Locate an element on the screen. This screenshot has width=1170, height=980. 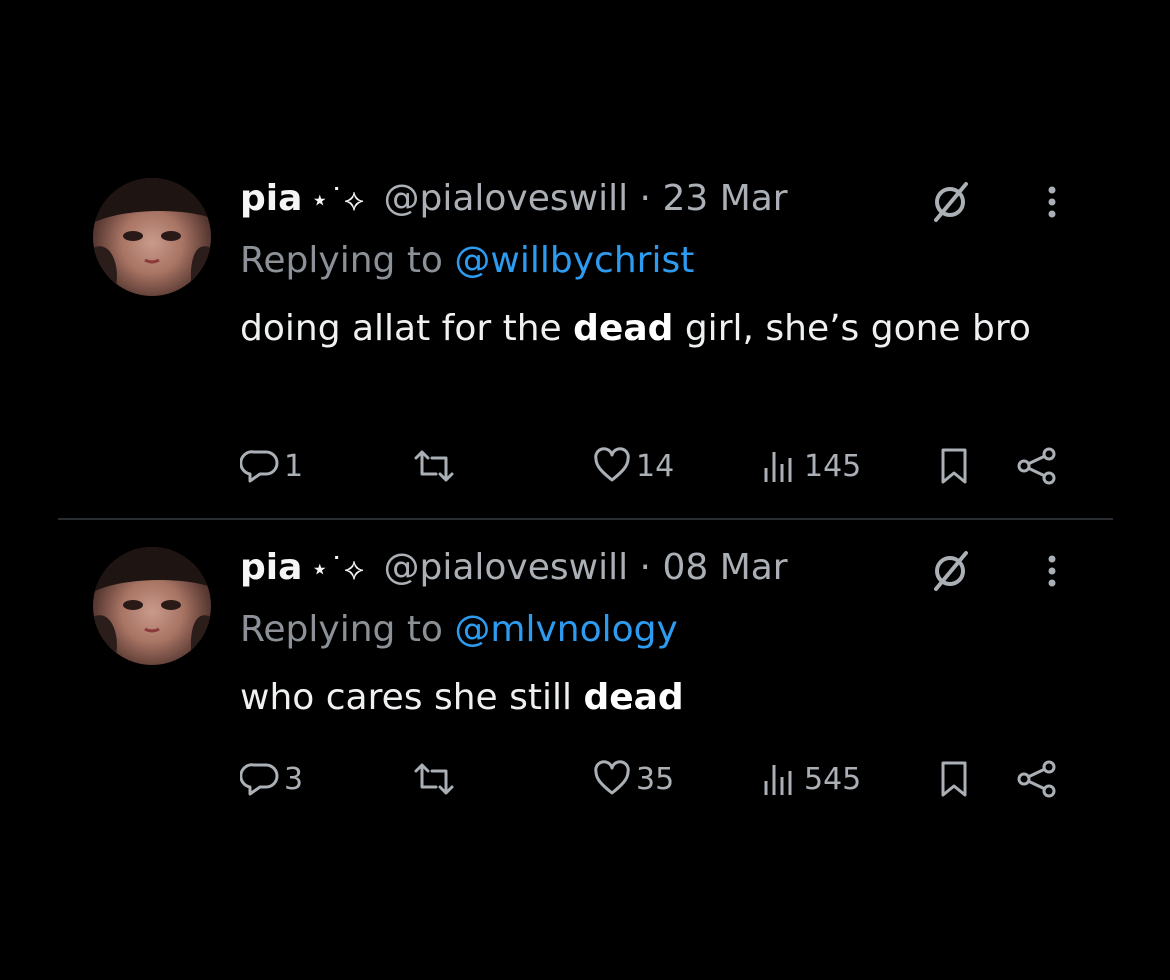
tweet-header: pia ⋆˙⟡ @pialoveswill · 23 Mar is located at coordinates (514, 199).